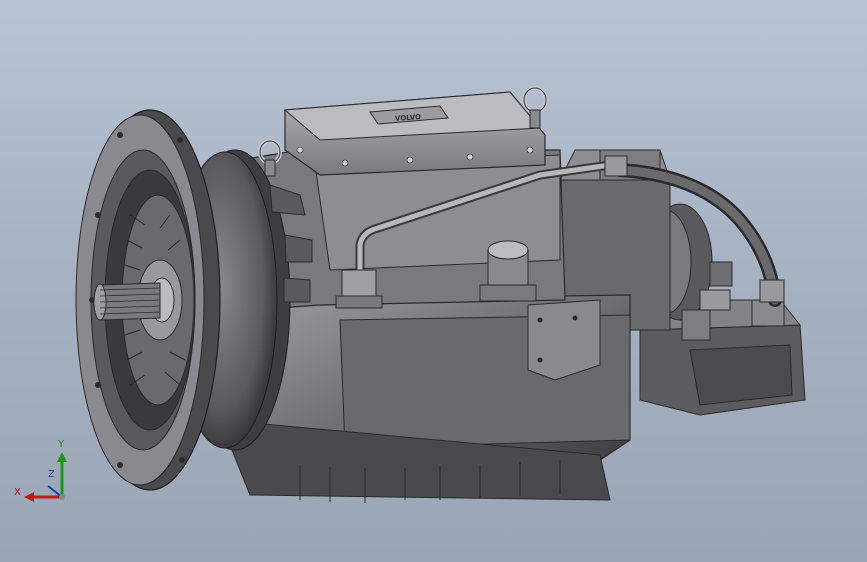  What do you see at coordinates (359, 289) in the screenshot?
I see `pipe-fitting-left` at bounding box center [359, 289].